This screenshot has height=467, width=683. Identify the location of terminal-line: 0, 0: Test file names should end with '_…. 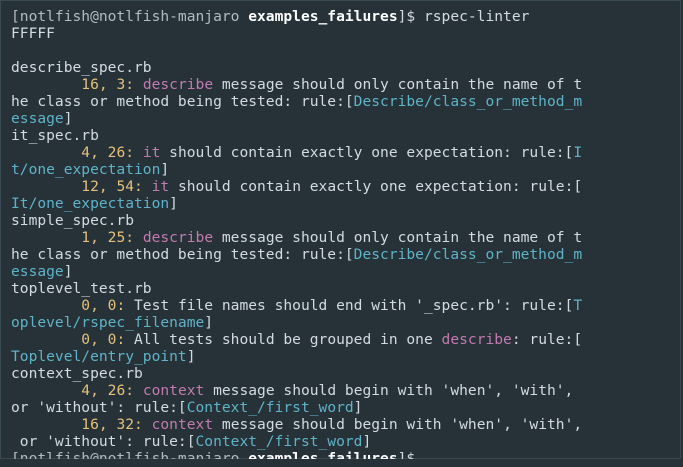
(341, 305).